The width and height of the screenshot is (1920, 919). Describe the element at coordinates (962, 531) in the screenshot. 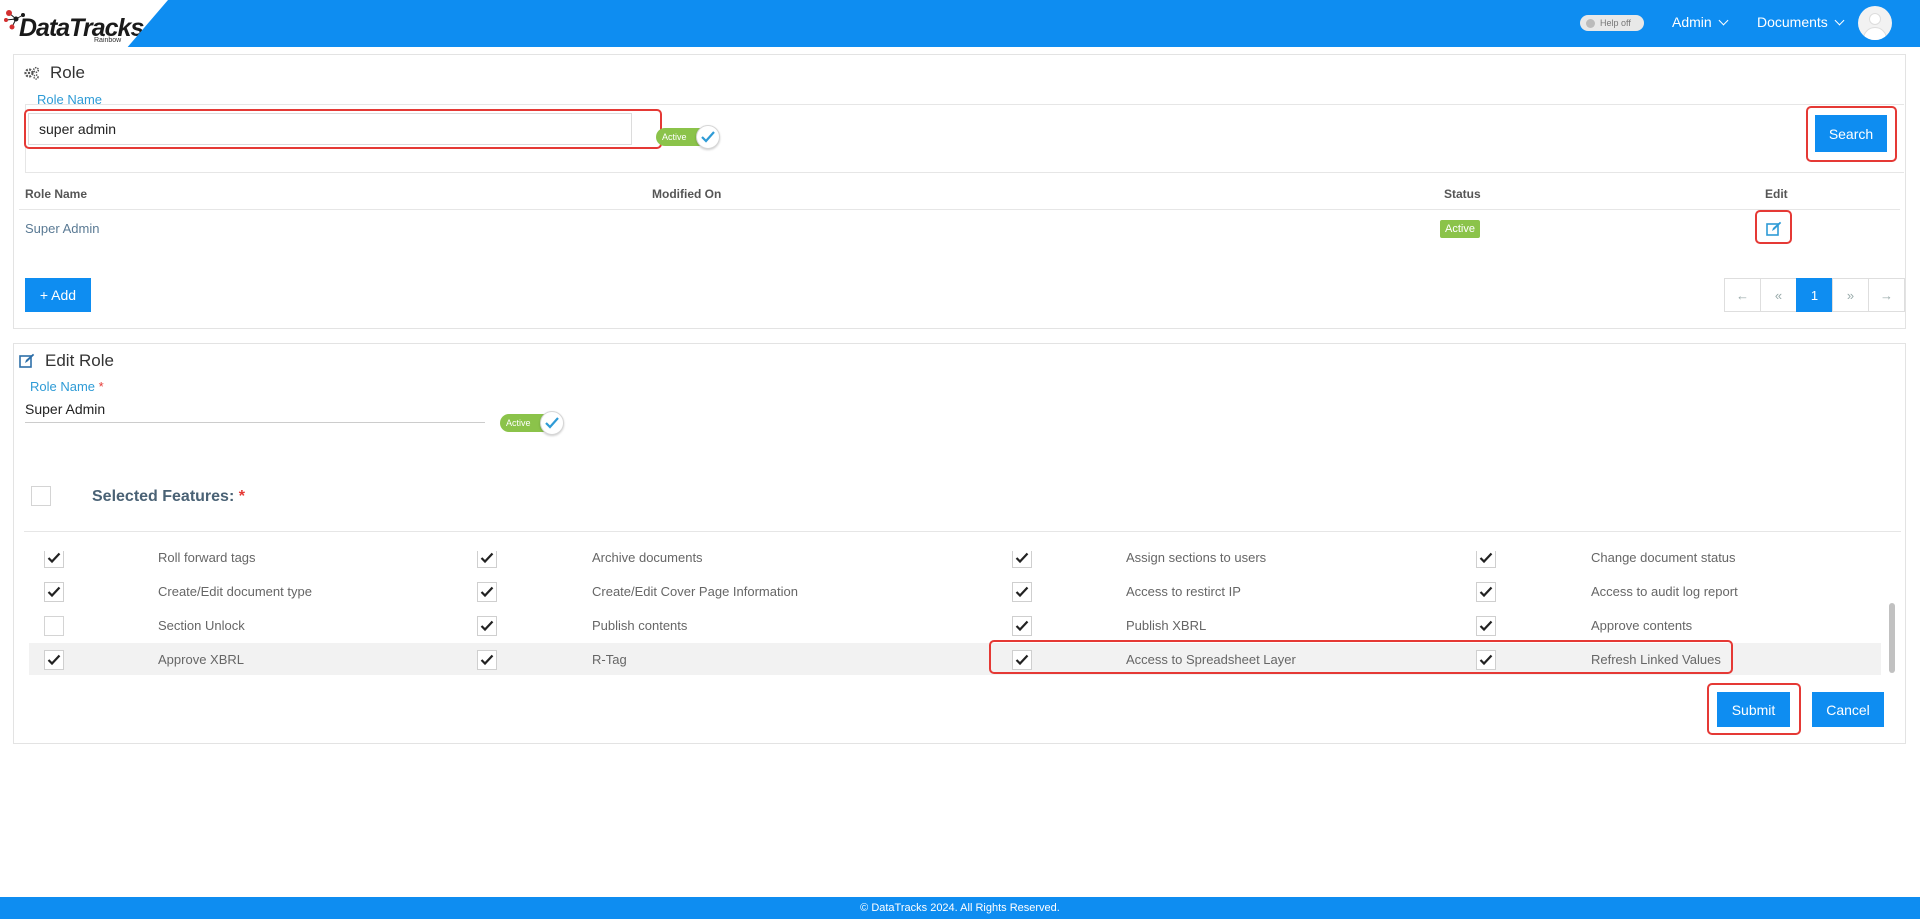

I see `features-divider` at that location.